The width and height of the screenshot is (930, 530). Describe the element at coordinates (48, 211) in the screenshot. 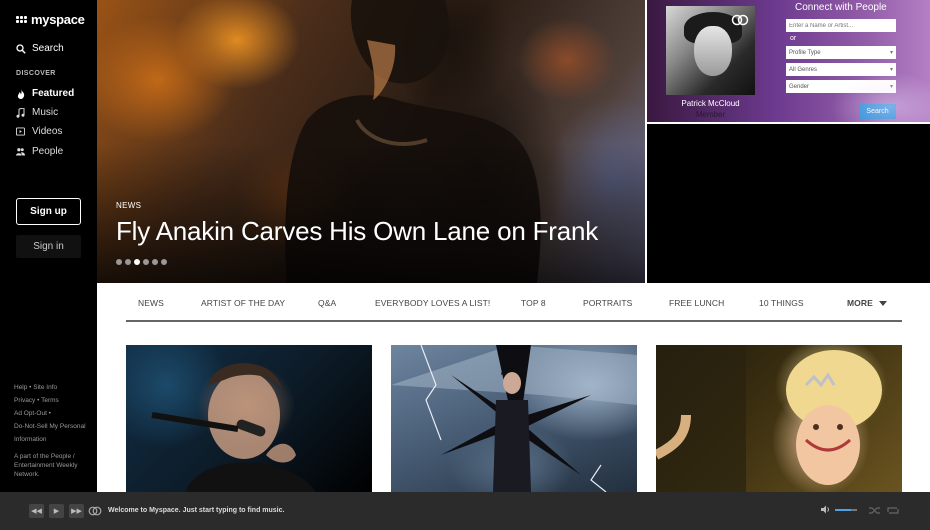

I see `sign-up-button: Sign up` at that location.